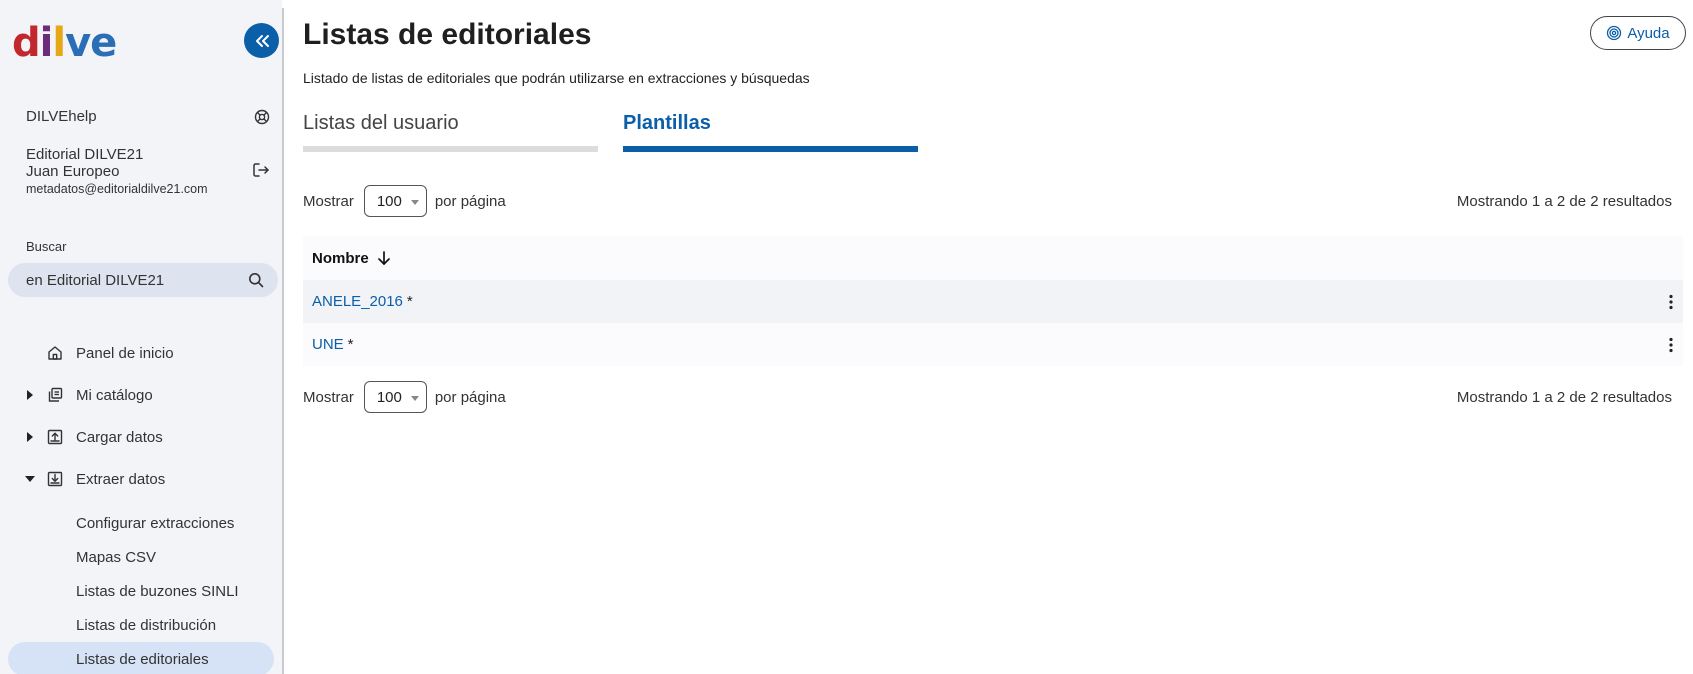 This screenshot has height=674, width=1693. What do you see at coordinates (114, 395) in the screenshot?
I see `nav-item-label: Mi catálogo` at bounding box center [114, 395].